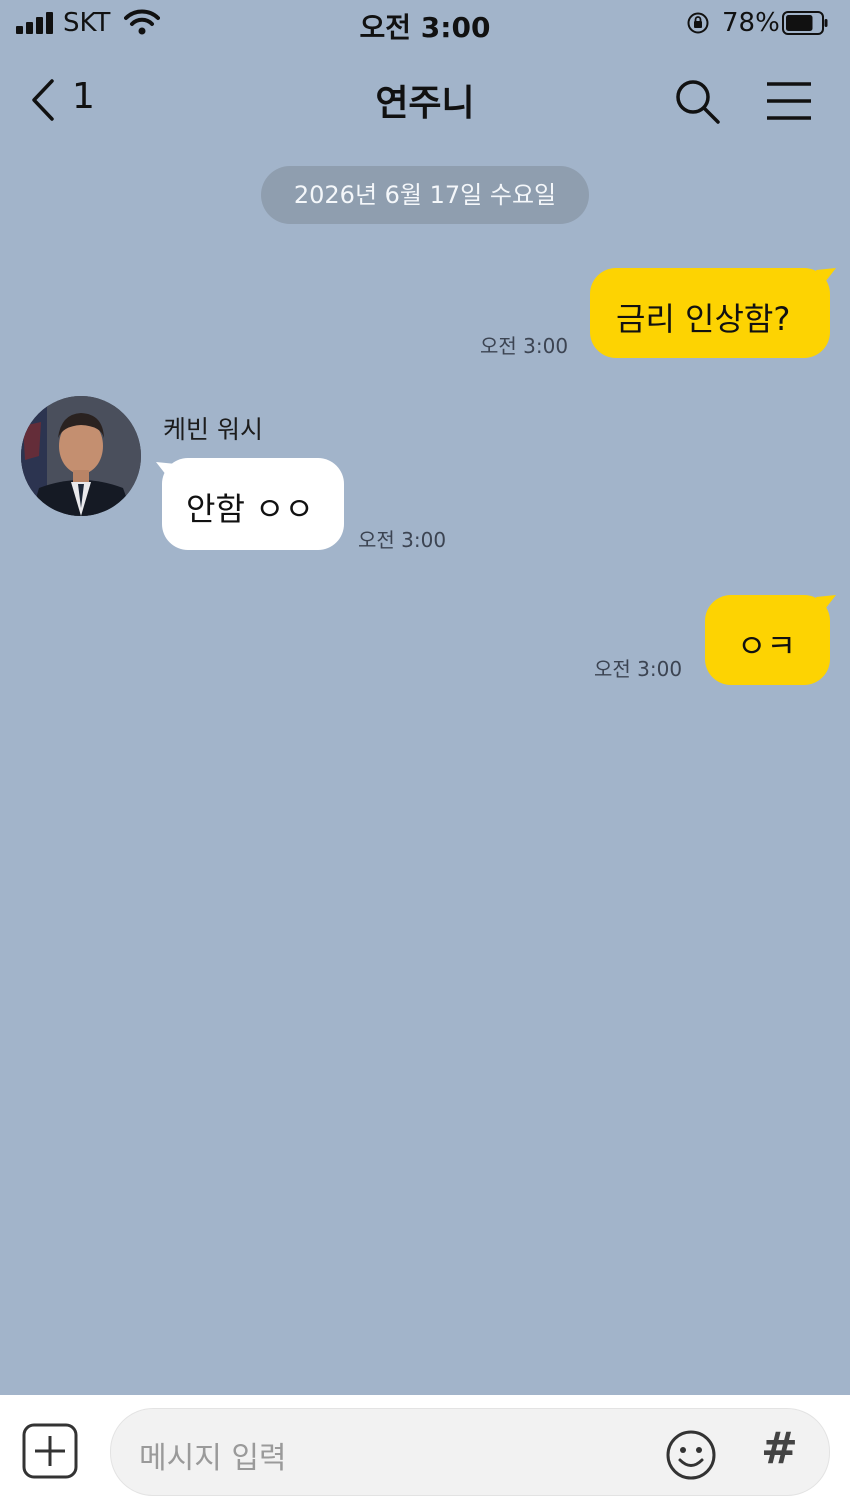  Describe the element at coordinates (697, 101) in the screenshot. I see `search-icon` at that location.